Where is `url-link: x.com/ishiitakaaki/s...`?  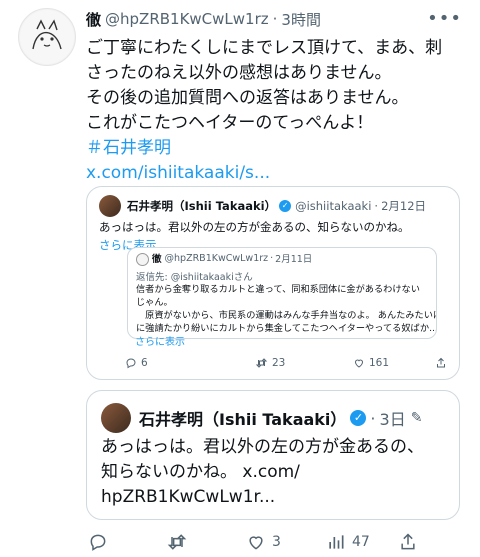
url-link: x.com/ishiitakaaki/s... is located at coordinates (274, 173).